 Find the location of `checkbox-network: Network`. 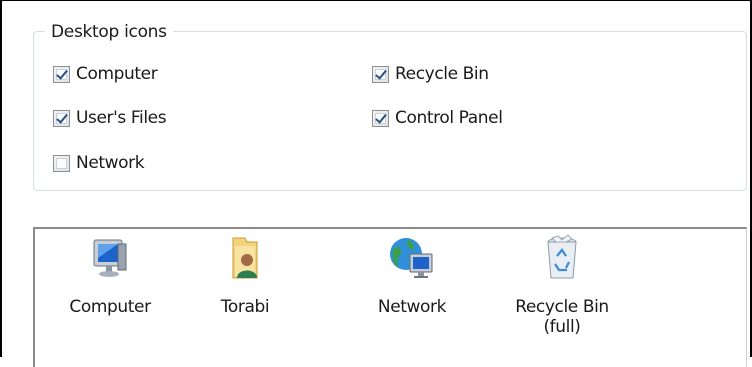

checkbox-network: Network is located at coordinates (99, 163).